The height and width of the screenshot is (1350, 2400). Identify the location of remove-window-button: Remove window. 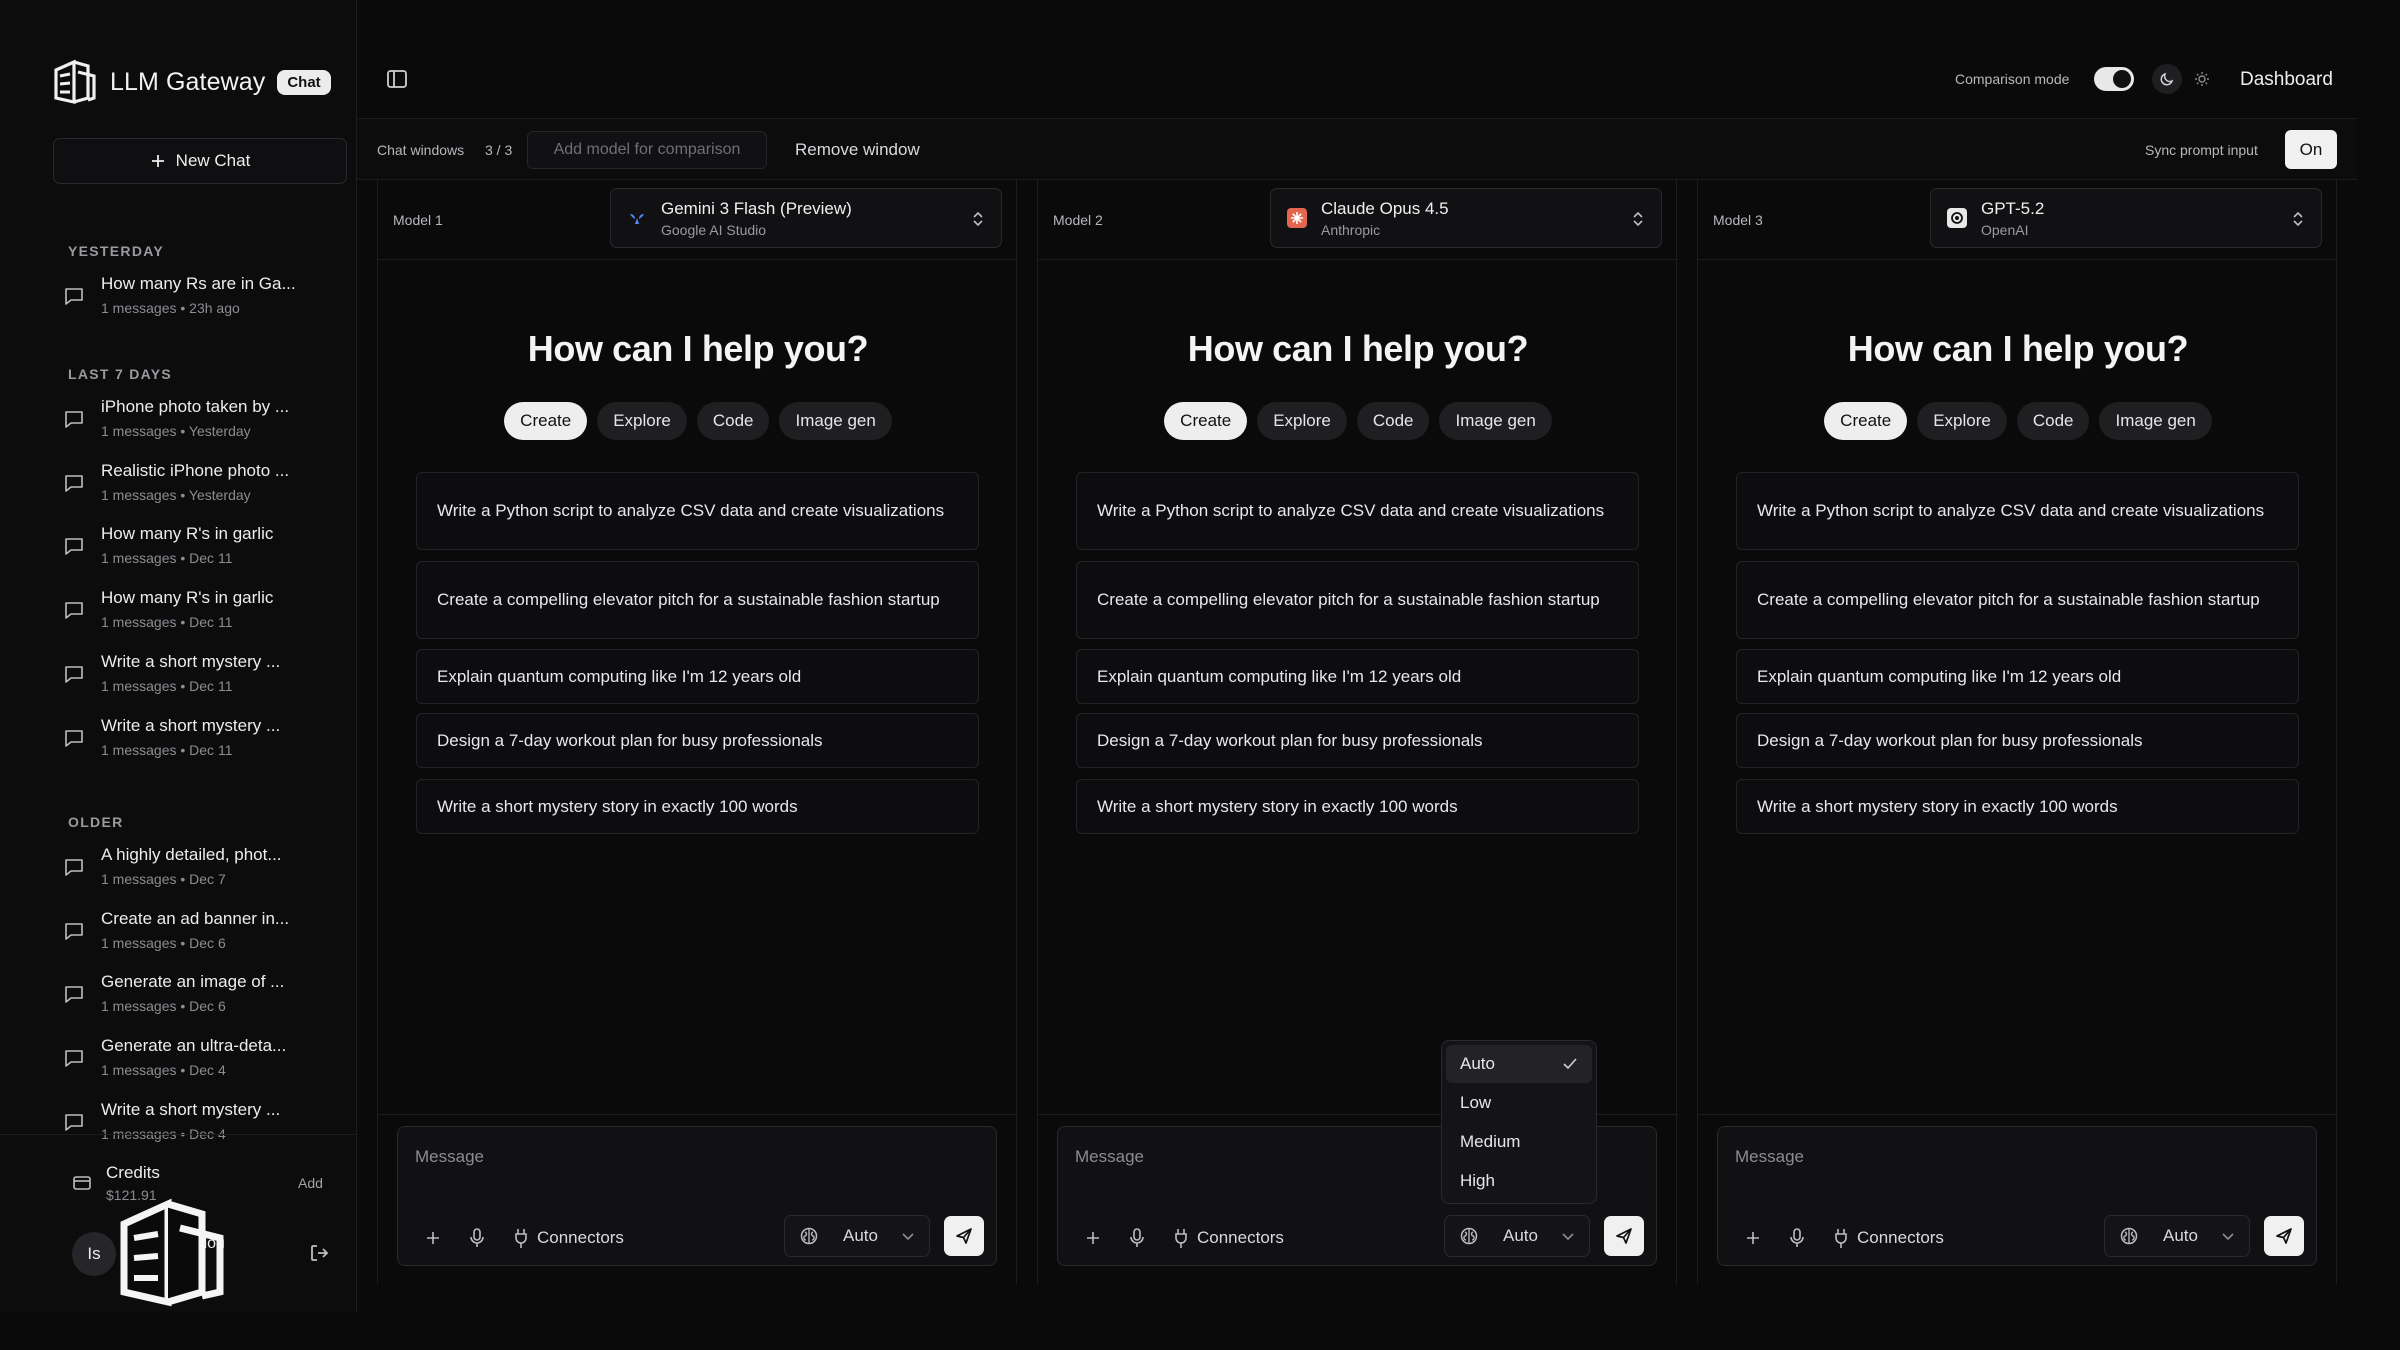
(857, 150).